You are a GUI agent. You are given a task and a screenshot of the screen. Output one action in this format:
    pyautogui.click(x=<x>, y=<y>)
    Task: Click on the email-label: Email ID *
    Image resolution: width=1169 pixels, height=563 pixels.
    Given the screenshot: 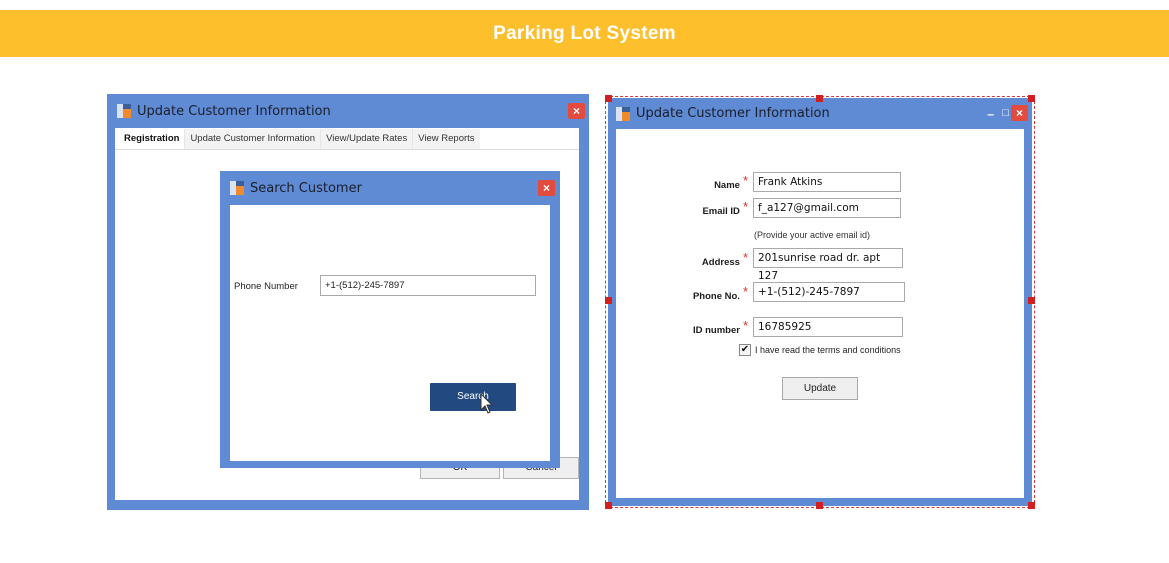 What is the action you would take?
    pyautogui.click(x=725, y=208)
    